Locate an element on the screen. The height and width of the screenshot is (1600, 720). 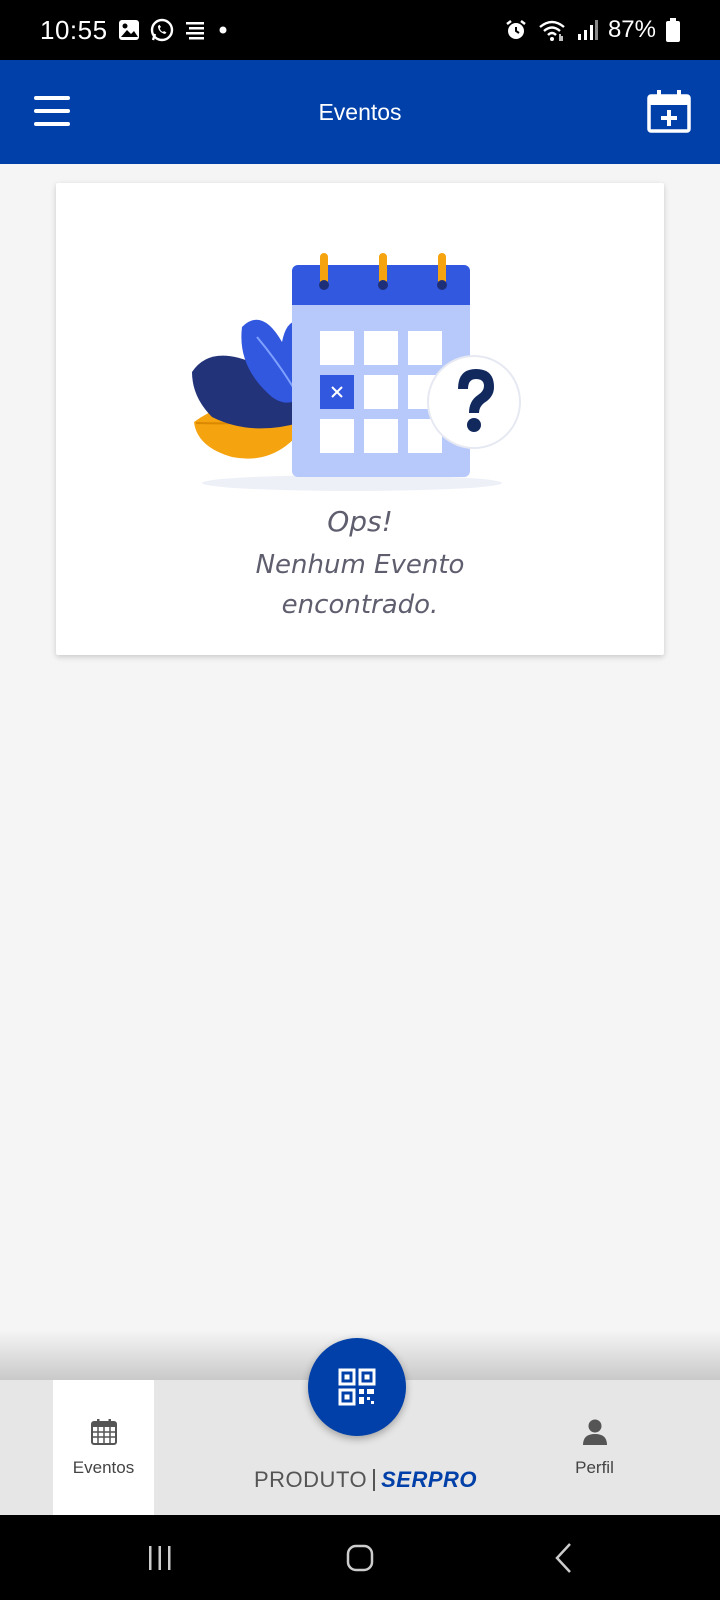
status-left: 10:55 is located at coordinates (135, 30).